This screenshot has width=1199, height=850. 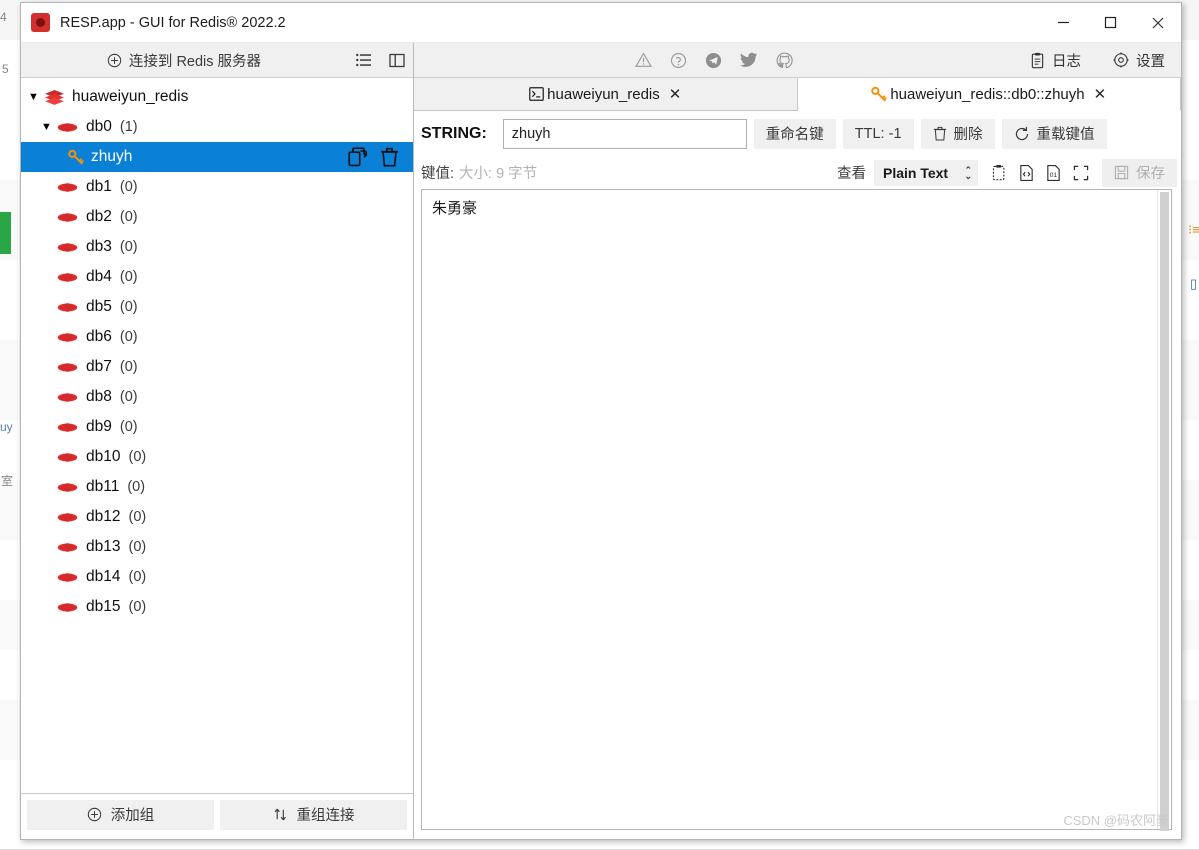 I want to click on add-group-button: 添加组, so click(x=120, y=814).